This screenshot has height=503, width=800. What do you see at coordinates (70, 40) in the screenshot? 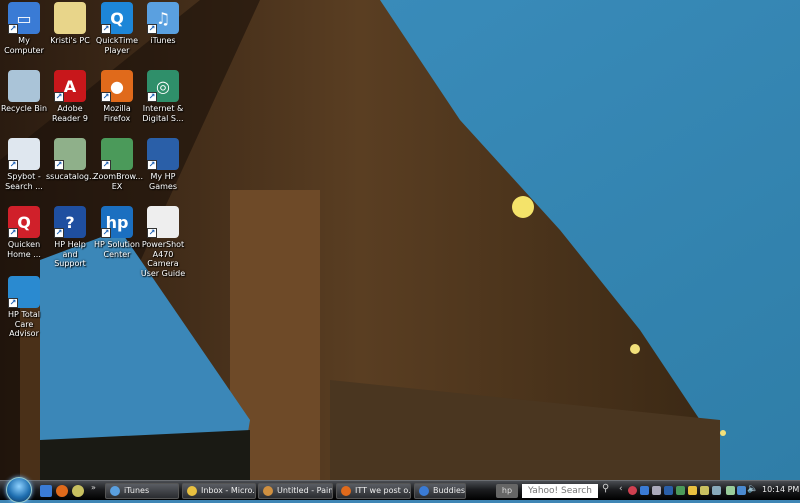
I see `desktop-icon-label: Kristi's PC` at bounding box center [70, 40].